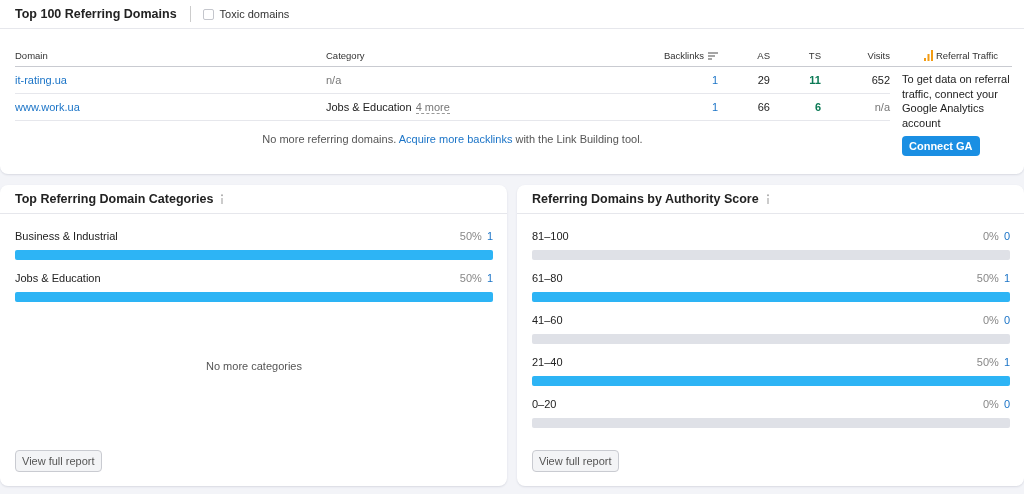 Image resolution: width=1024 pixels, height=494 pixels. Describe the element at coordinates (432, 107) in the screenshot. I see `more-link: 4 more` at that location.